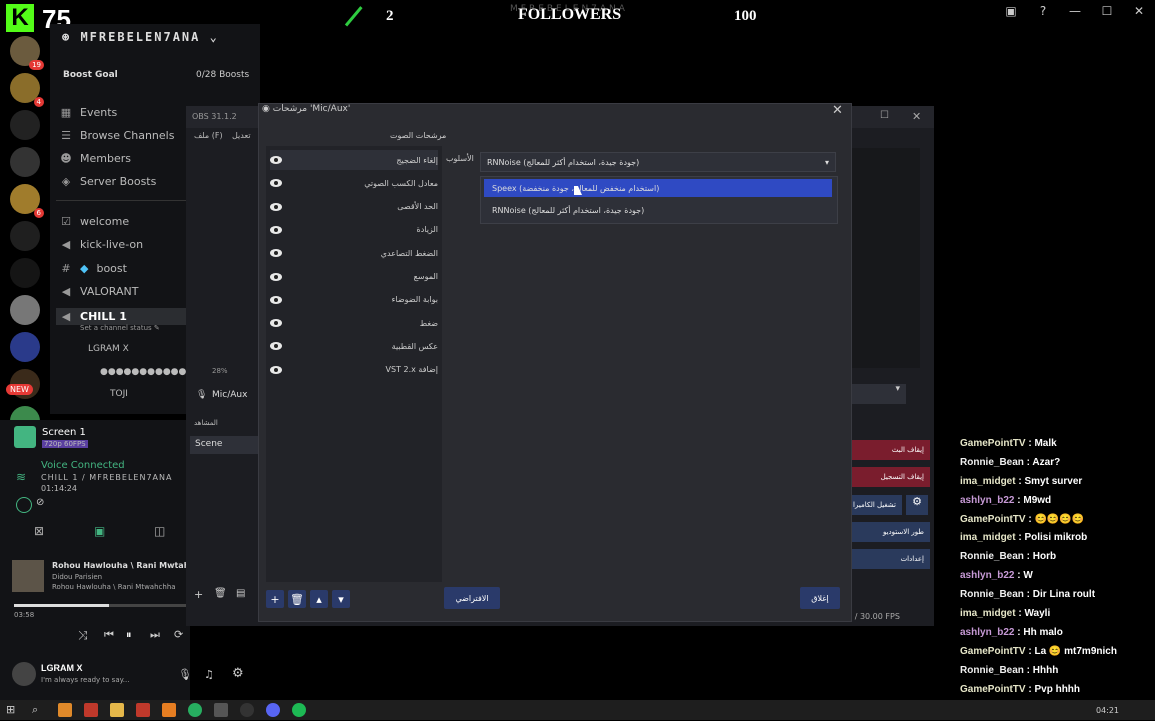 The height and width of the screenshot is (721, 1155). What do you see at coordinates (108, 349) in the screenshot?
I see `voice-user: LGRAM X` at bounding box center [108, 349].